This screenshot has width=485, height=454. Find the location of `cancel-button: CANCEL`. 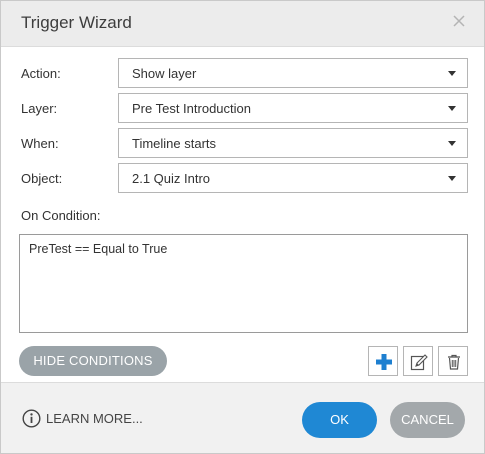

cancel-button: CANCEL is located at coordinates (427, 420).